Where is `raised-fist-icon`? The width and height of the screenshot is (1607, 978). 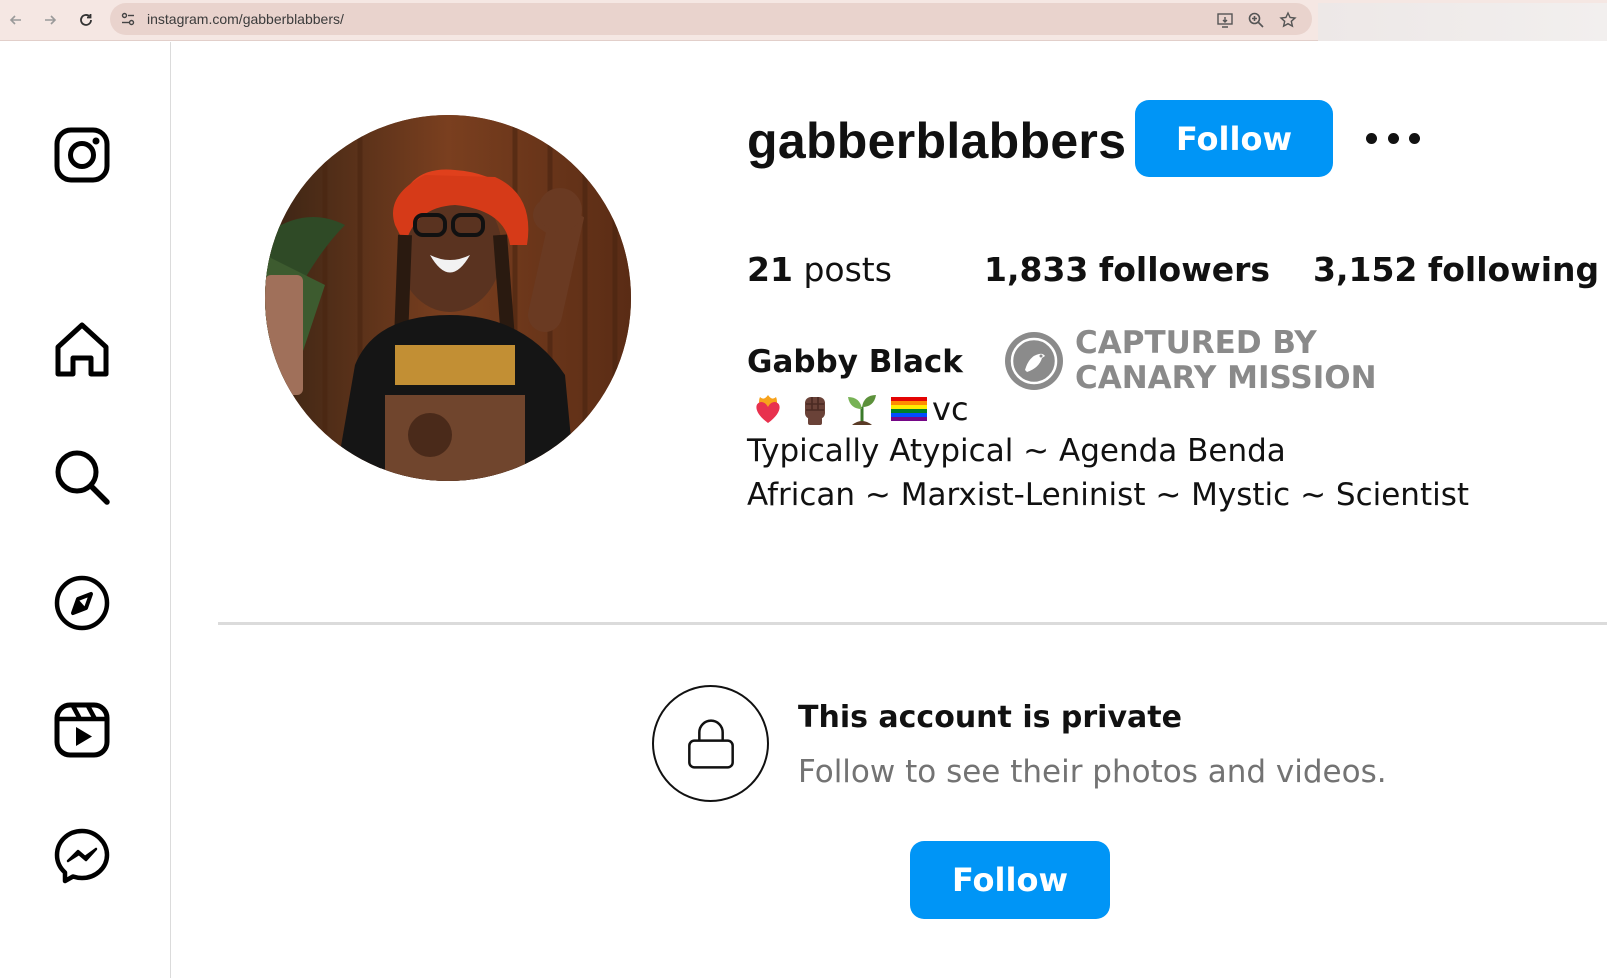 raised-fist-icon is located at coordinates (815, 411).